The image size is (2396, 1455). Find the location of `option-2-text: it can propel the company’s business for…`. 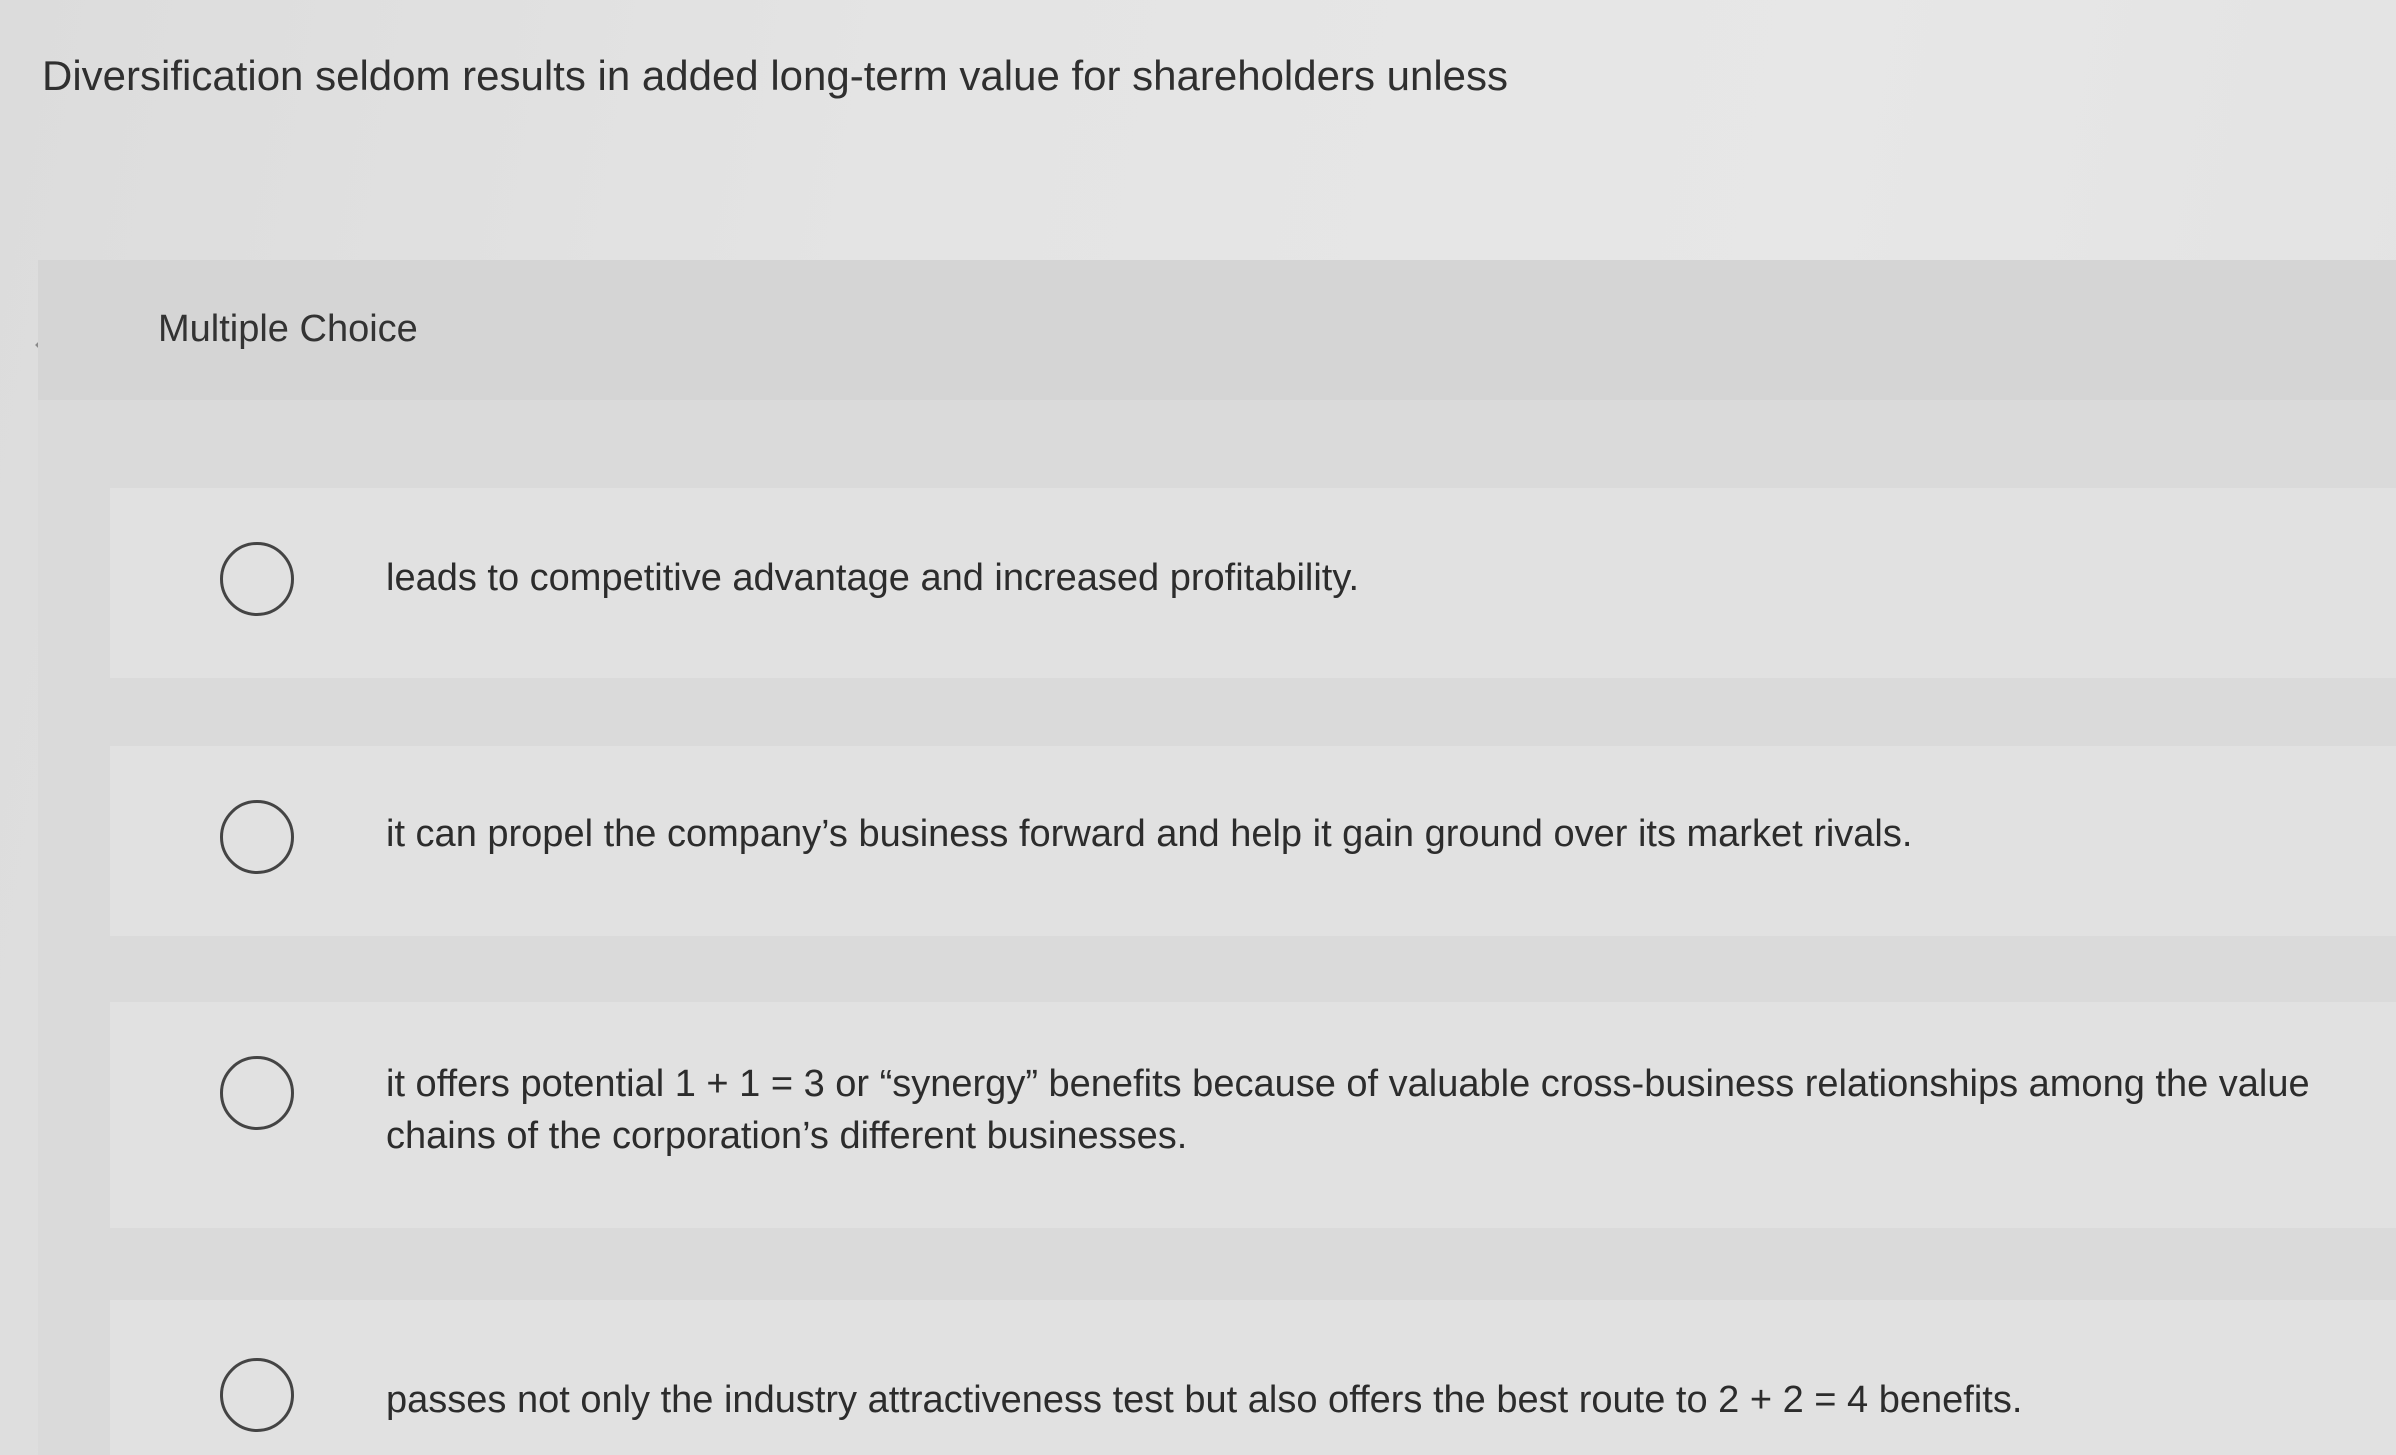

option-2-text: it can propel the company’s business for… is located at coordinates (1149, 834).